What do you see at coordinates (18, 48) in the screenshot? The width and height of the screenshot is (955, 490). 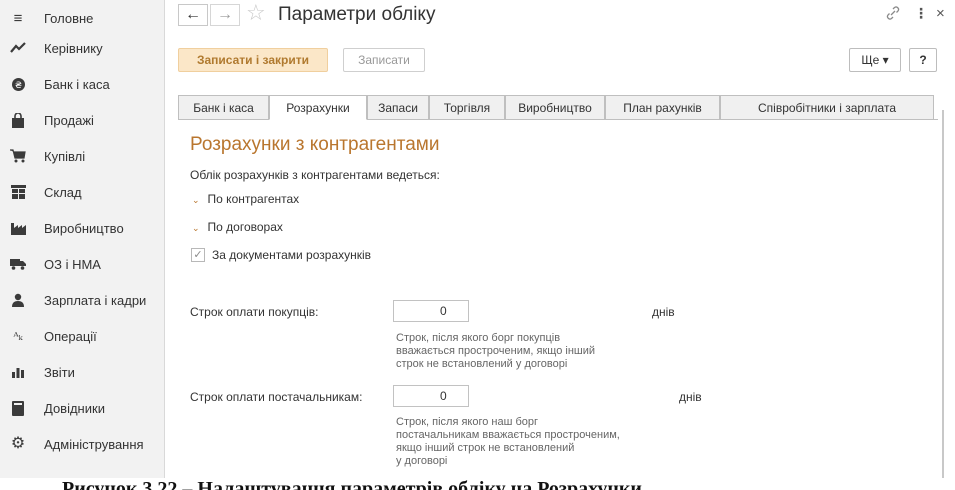 I see `trend-icon` at bounding box center [18, 48].